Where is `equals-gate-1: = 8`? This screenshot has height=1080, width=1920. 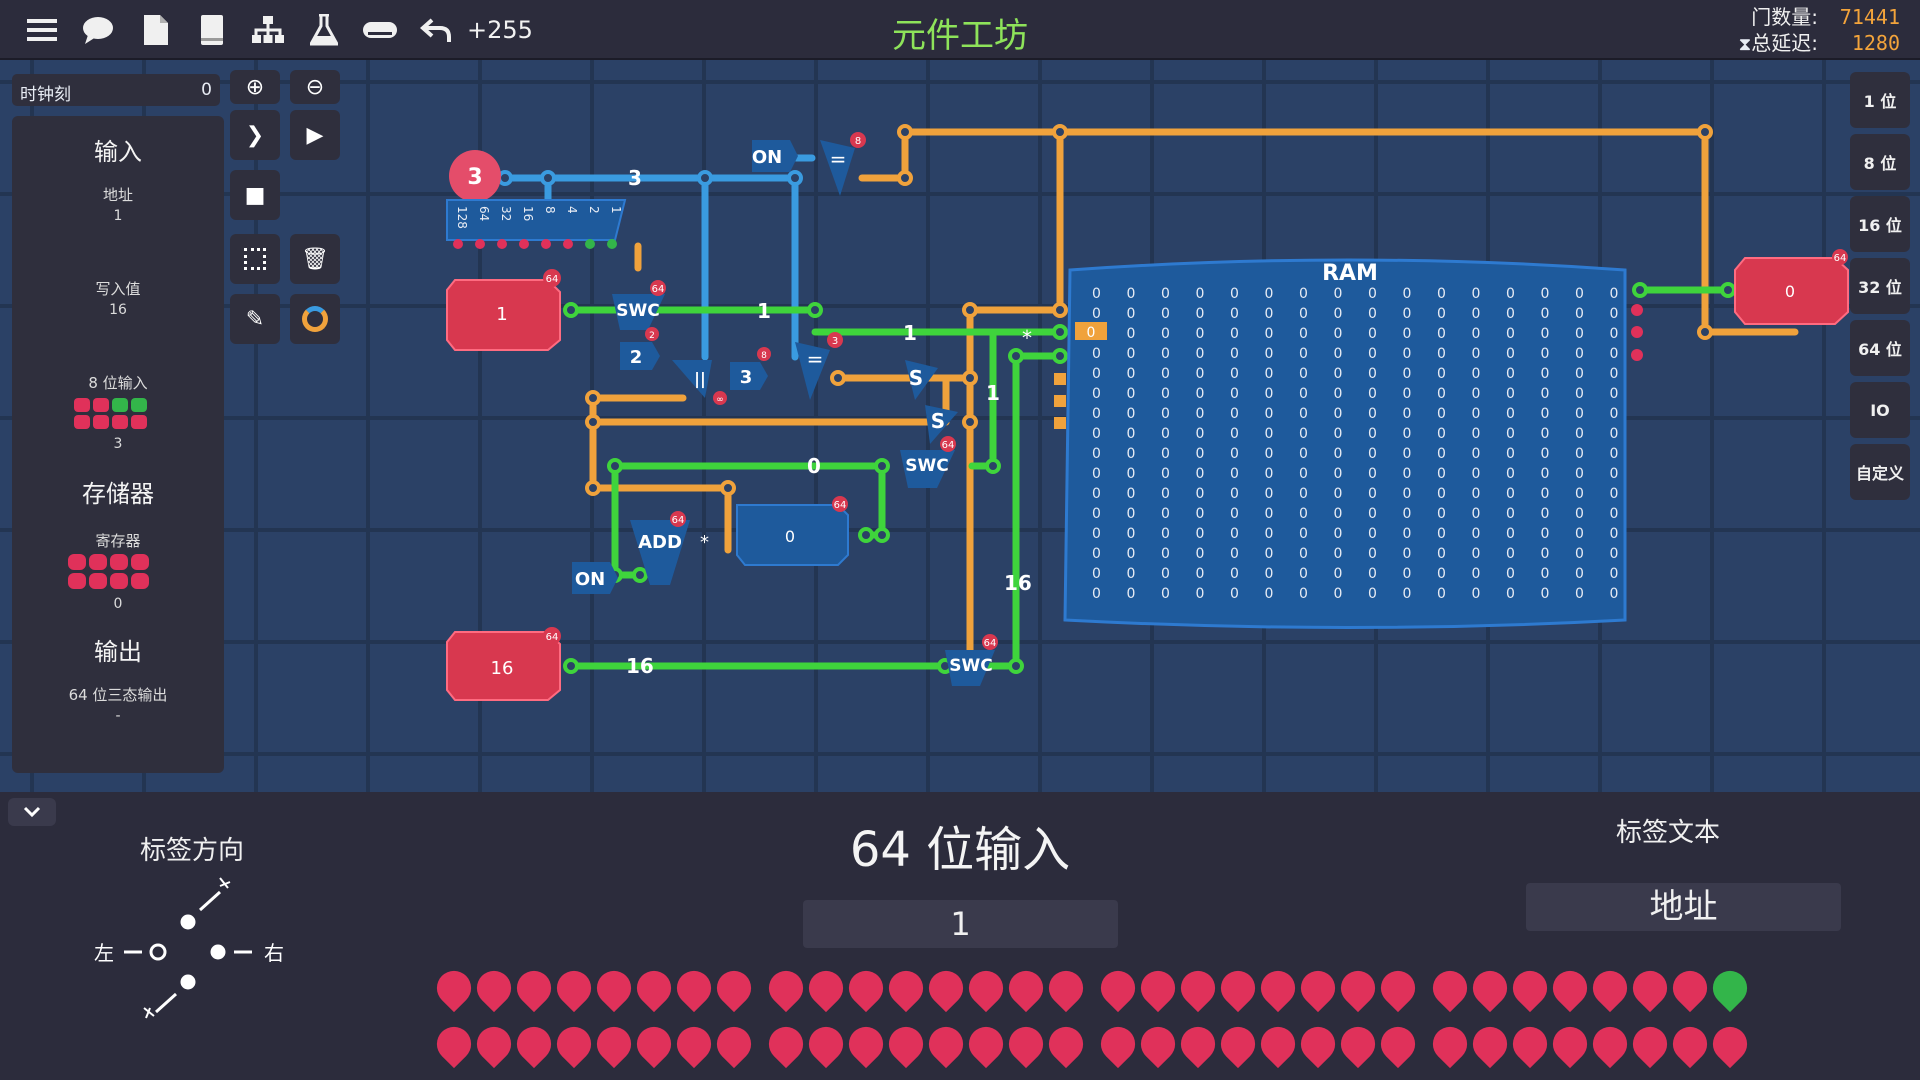
equals-gate-1: = 8 is located at coordinates (843, 164).